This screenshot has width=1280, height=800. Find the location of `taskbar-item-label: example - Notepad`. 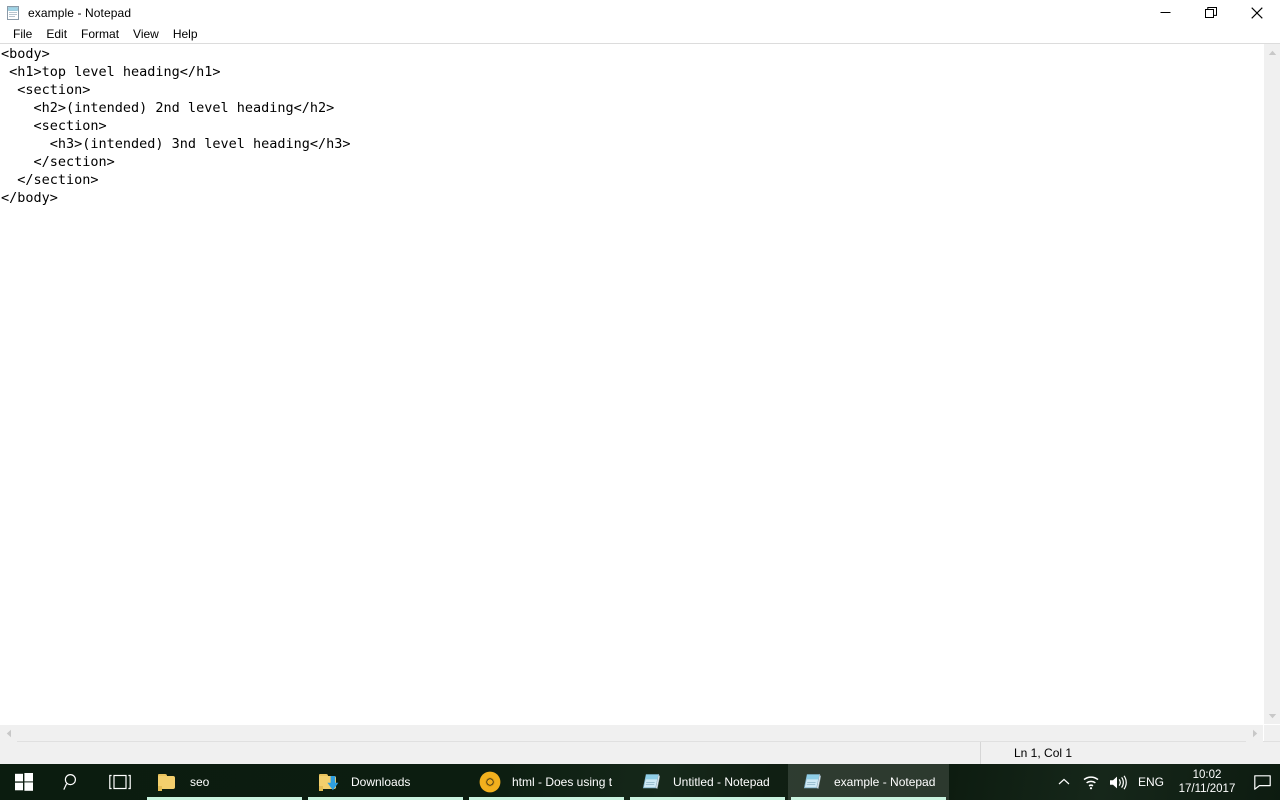

taskbar-item-label: example - Notepad is located at coordinates (884, 782).